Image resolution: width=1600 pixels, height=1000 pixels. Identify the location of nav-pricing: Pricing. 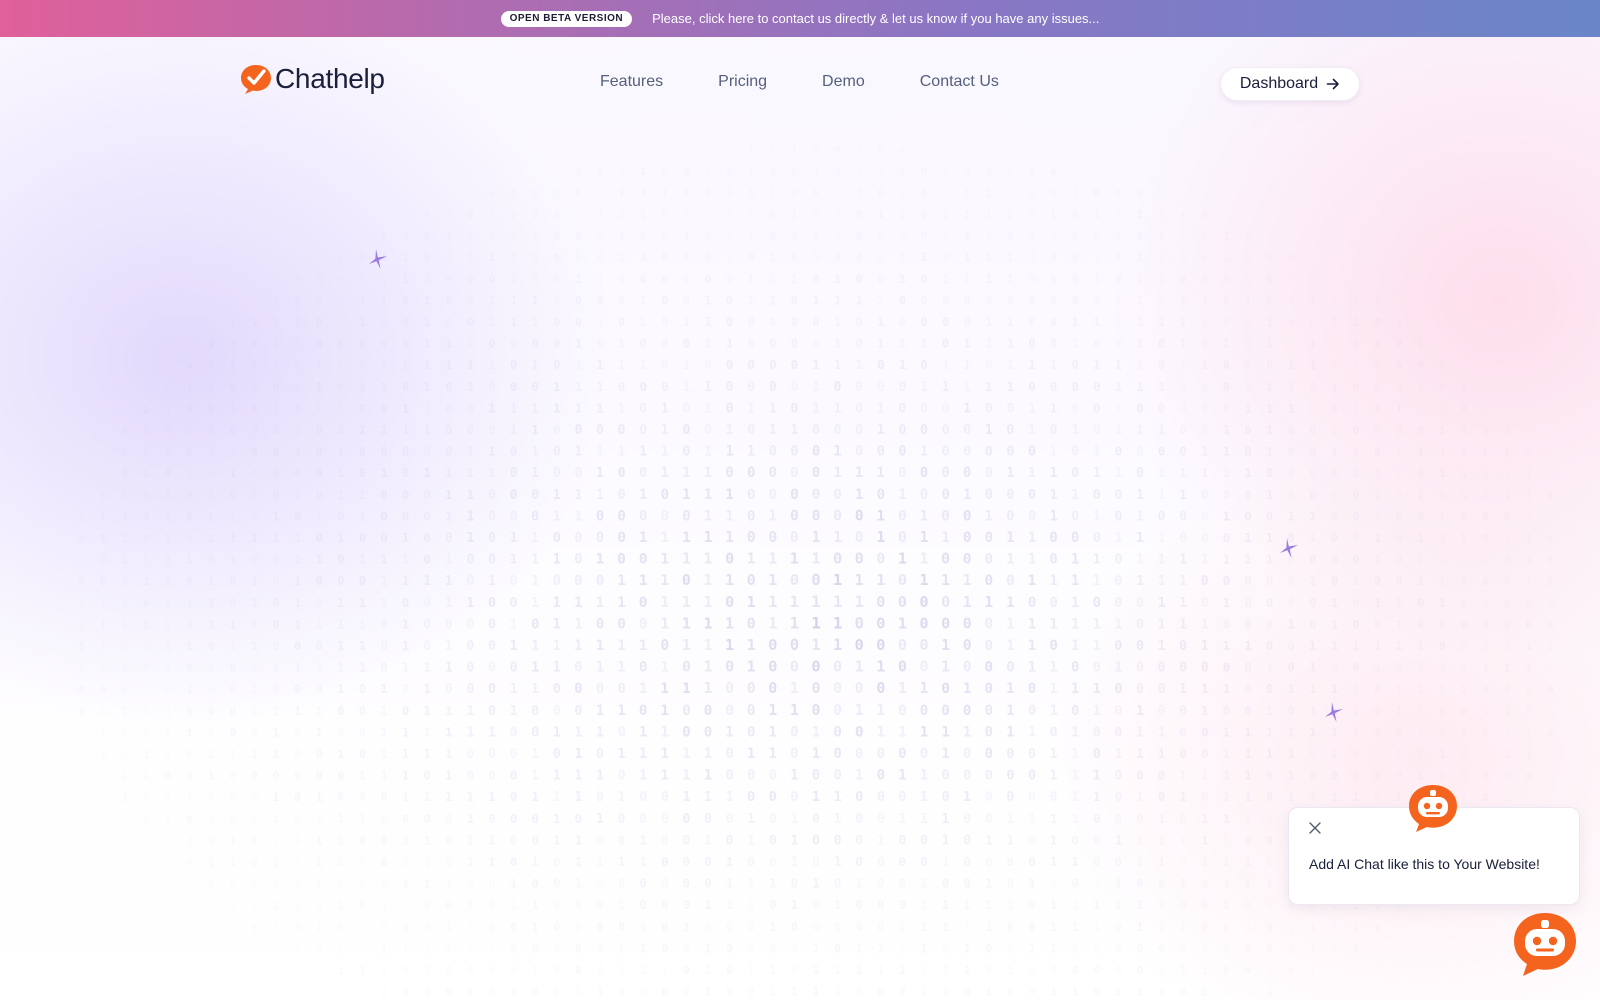
(742, 82).